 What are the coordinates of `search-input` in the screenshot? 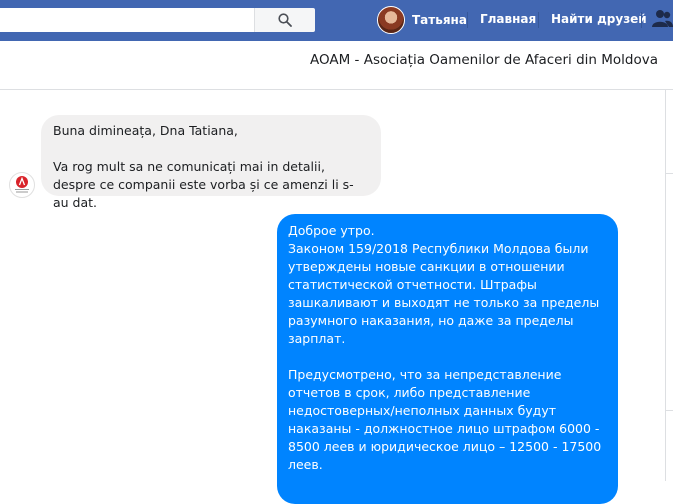 It's located at (157, 20).